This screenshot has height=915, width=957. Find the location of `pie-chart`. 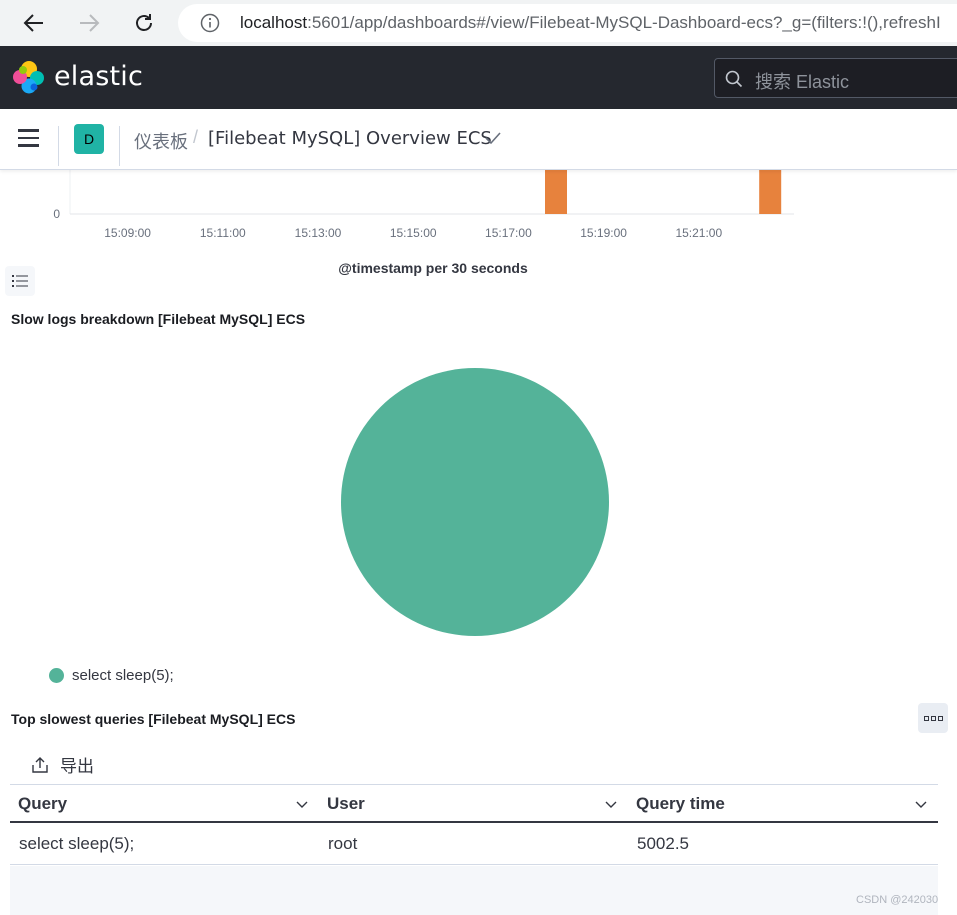

pie-chart is located at coordinates (475, 502).